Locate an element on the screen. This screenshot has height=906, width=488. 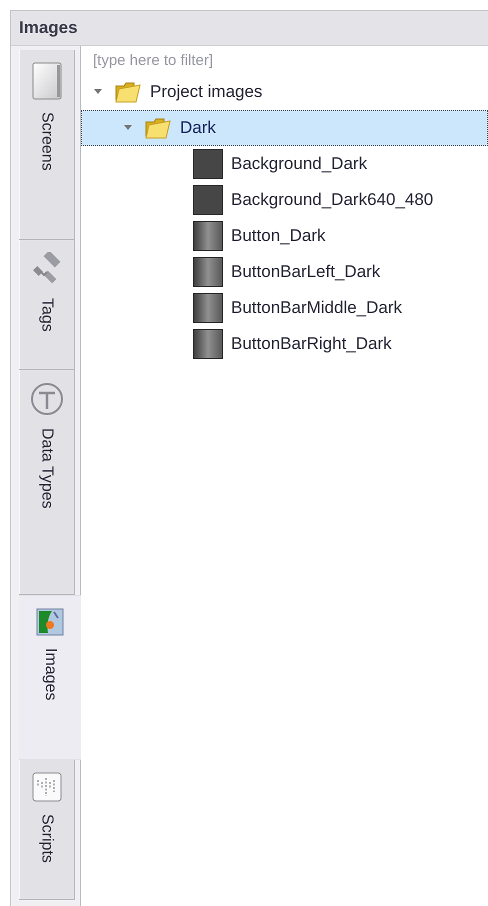
tree-row: ButtonBarLeft_Dark is located at coordinates (284, 272).